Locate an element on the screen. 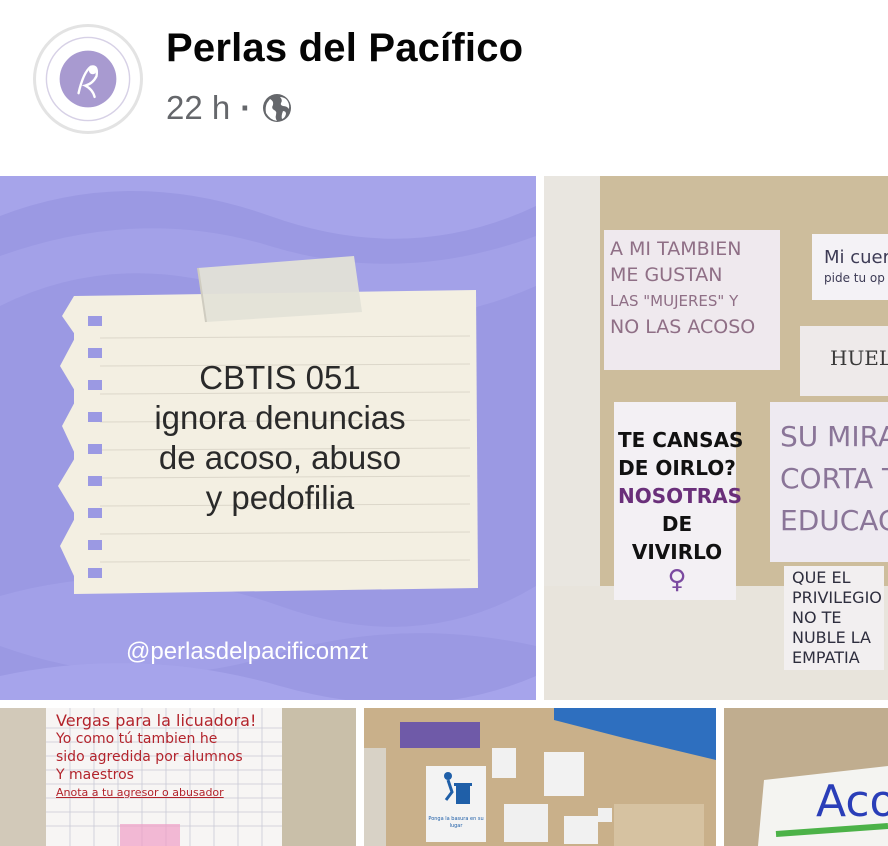 Image resolution: width=888 pixels, height=846 pixels. sign-1-line-4: NO LAS ACOSO is located at coordinates (683, 327).